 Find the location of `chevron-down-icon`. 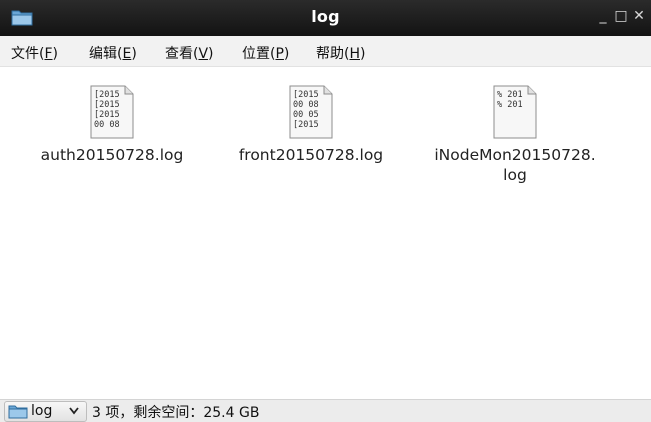

chevron-down-icon is located at coordinates (74, 411).